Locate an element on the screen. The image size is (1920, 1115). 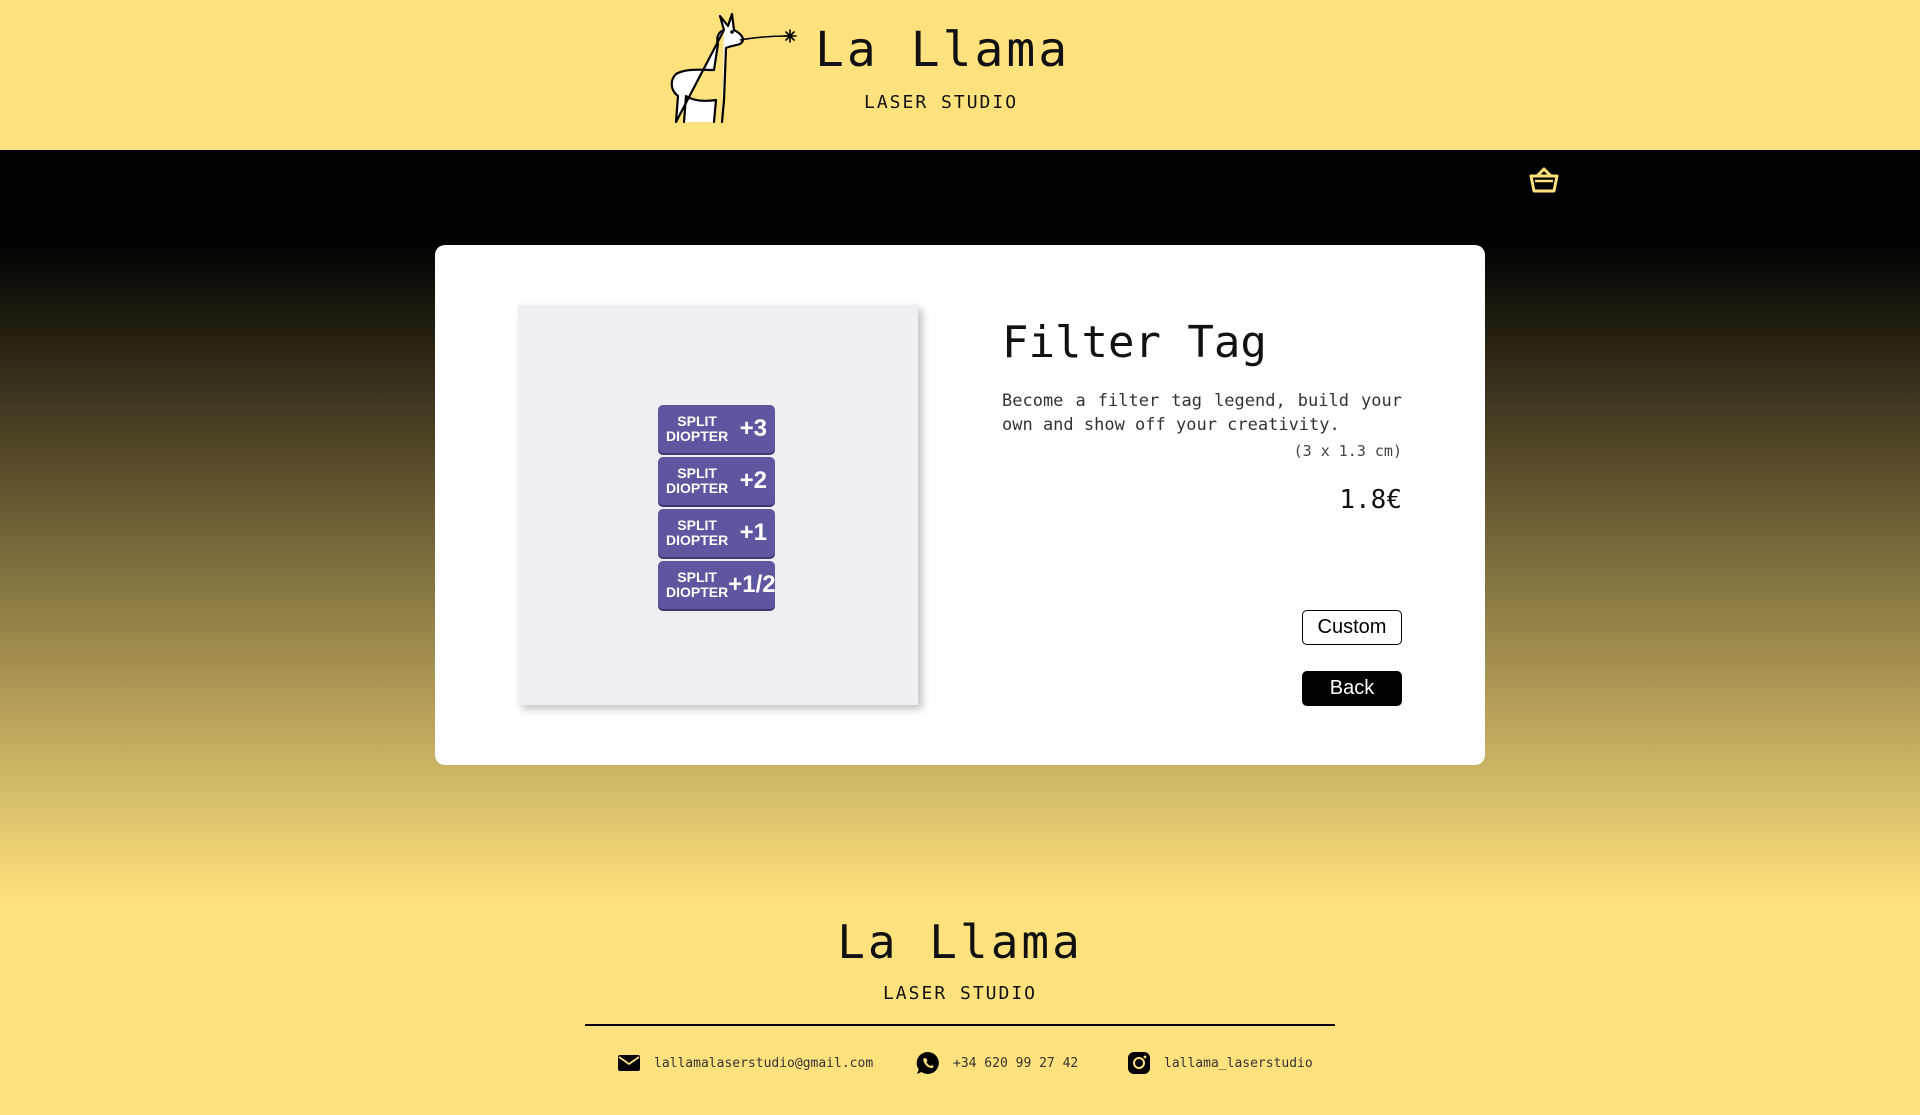
custom-button: Custom is located at coordinates (1352, 627).